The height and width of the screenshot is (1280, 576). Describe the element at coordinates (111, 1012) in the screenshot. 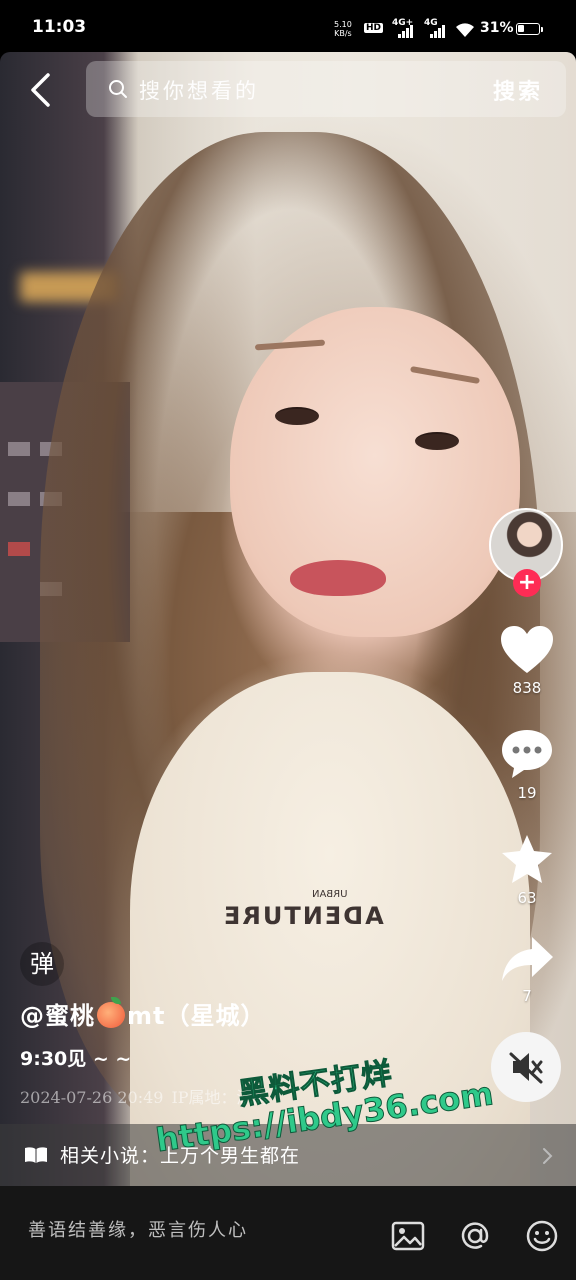

I see `peach-emoji-icon` at that location.